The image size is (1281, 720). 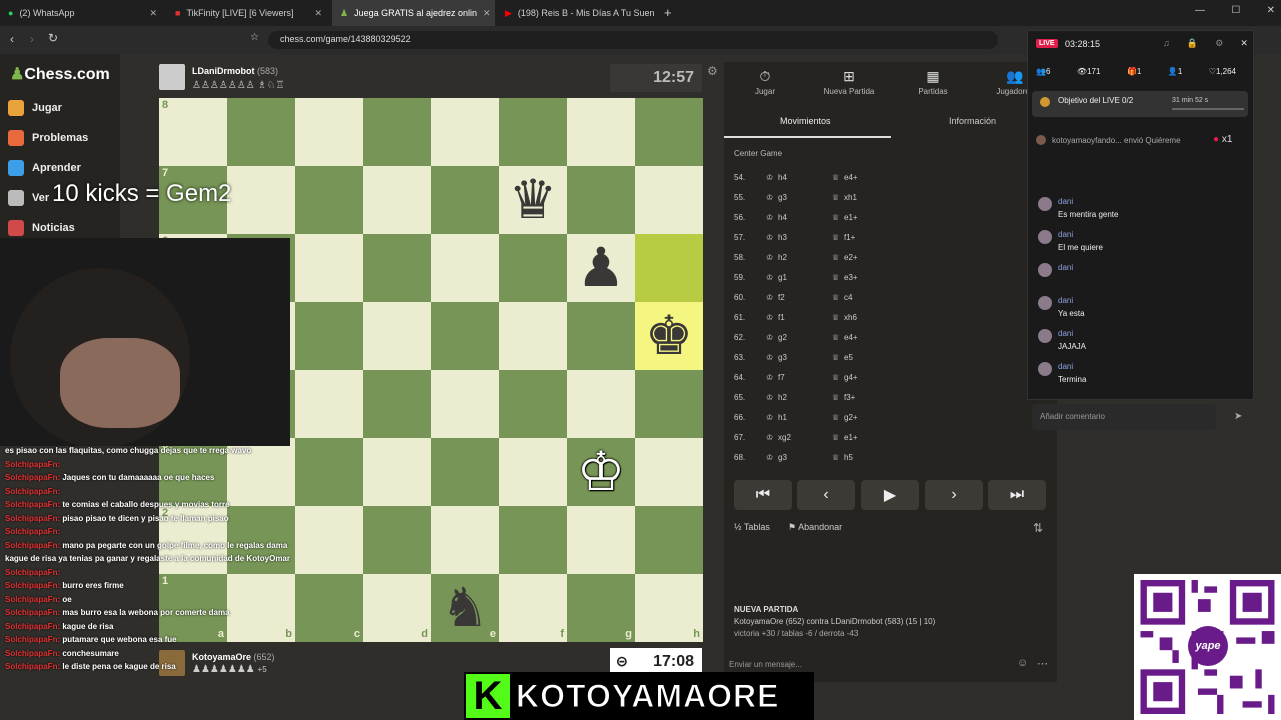 What do you see at coordinates (933, 82) in the screenshot?
I see `tab-partidas: ▦ Partidas` at bounding box center [933, 82].